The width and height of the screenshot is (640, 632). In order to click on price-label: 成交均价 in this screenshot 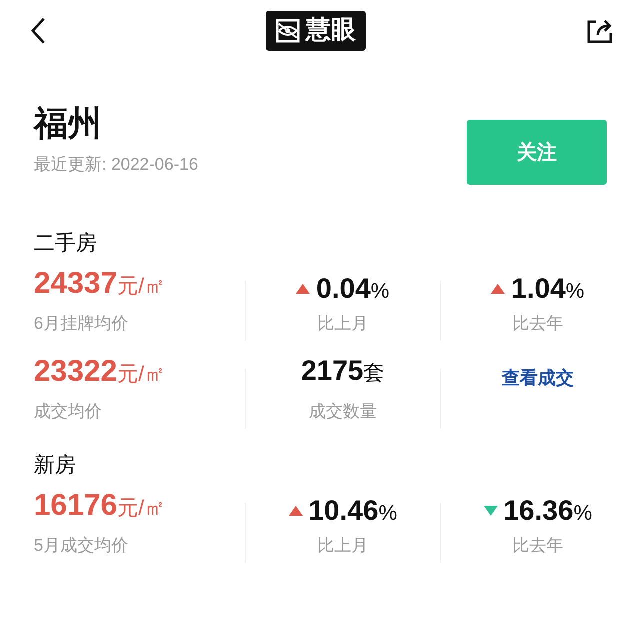, I will do `click(68, 412)`.